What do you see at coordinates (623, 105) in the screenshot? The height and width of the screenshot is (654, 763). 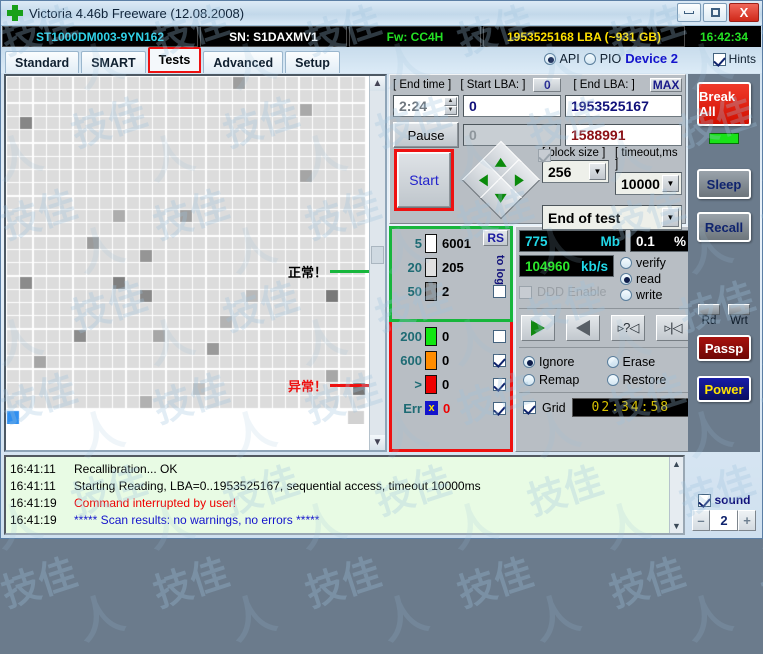 I see `end-lba-field: 1953525167` at bounding box center [623, 105].